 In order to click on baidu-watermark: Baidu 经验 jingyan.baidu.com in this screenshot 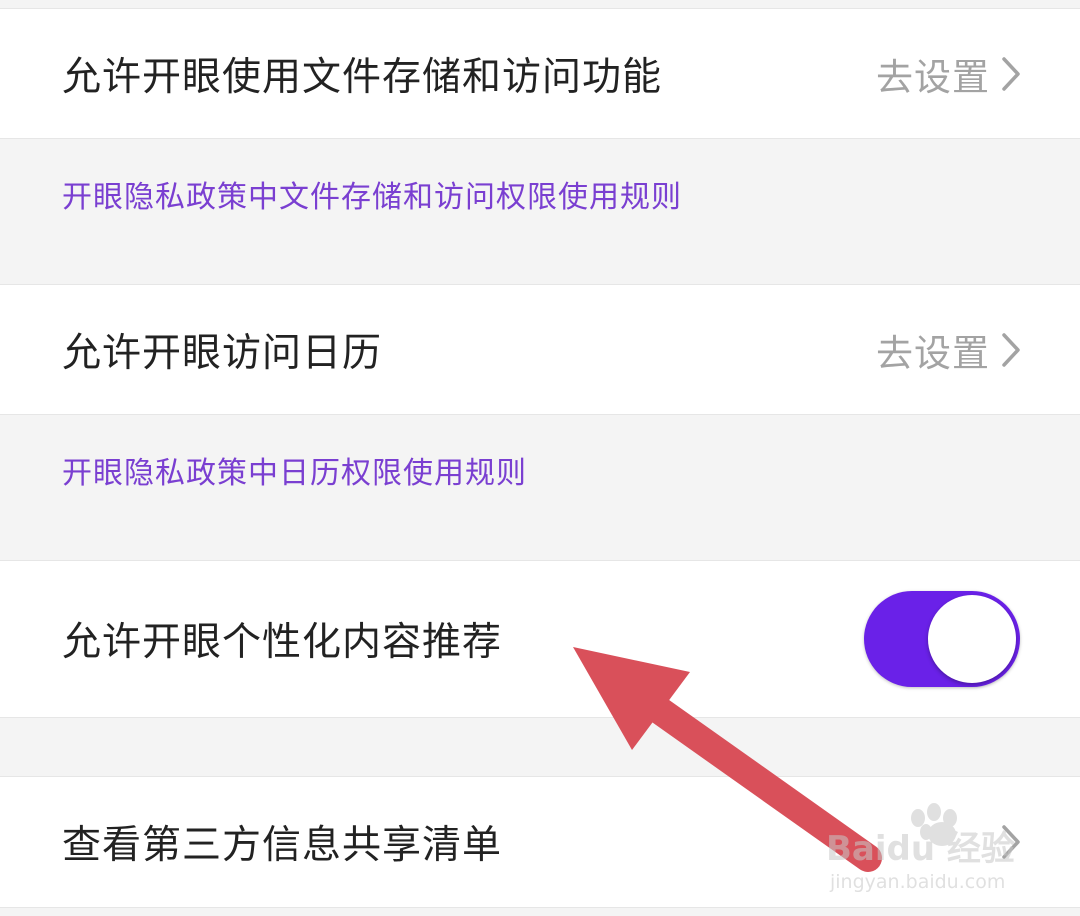, I will do `click(920, 848)`.